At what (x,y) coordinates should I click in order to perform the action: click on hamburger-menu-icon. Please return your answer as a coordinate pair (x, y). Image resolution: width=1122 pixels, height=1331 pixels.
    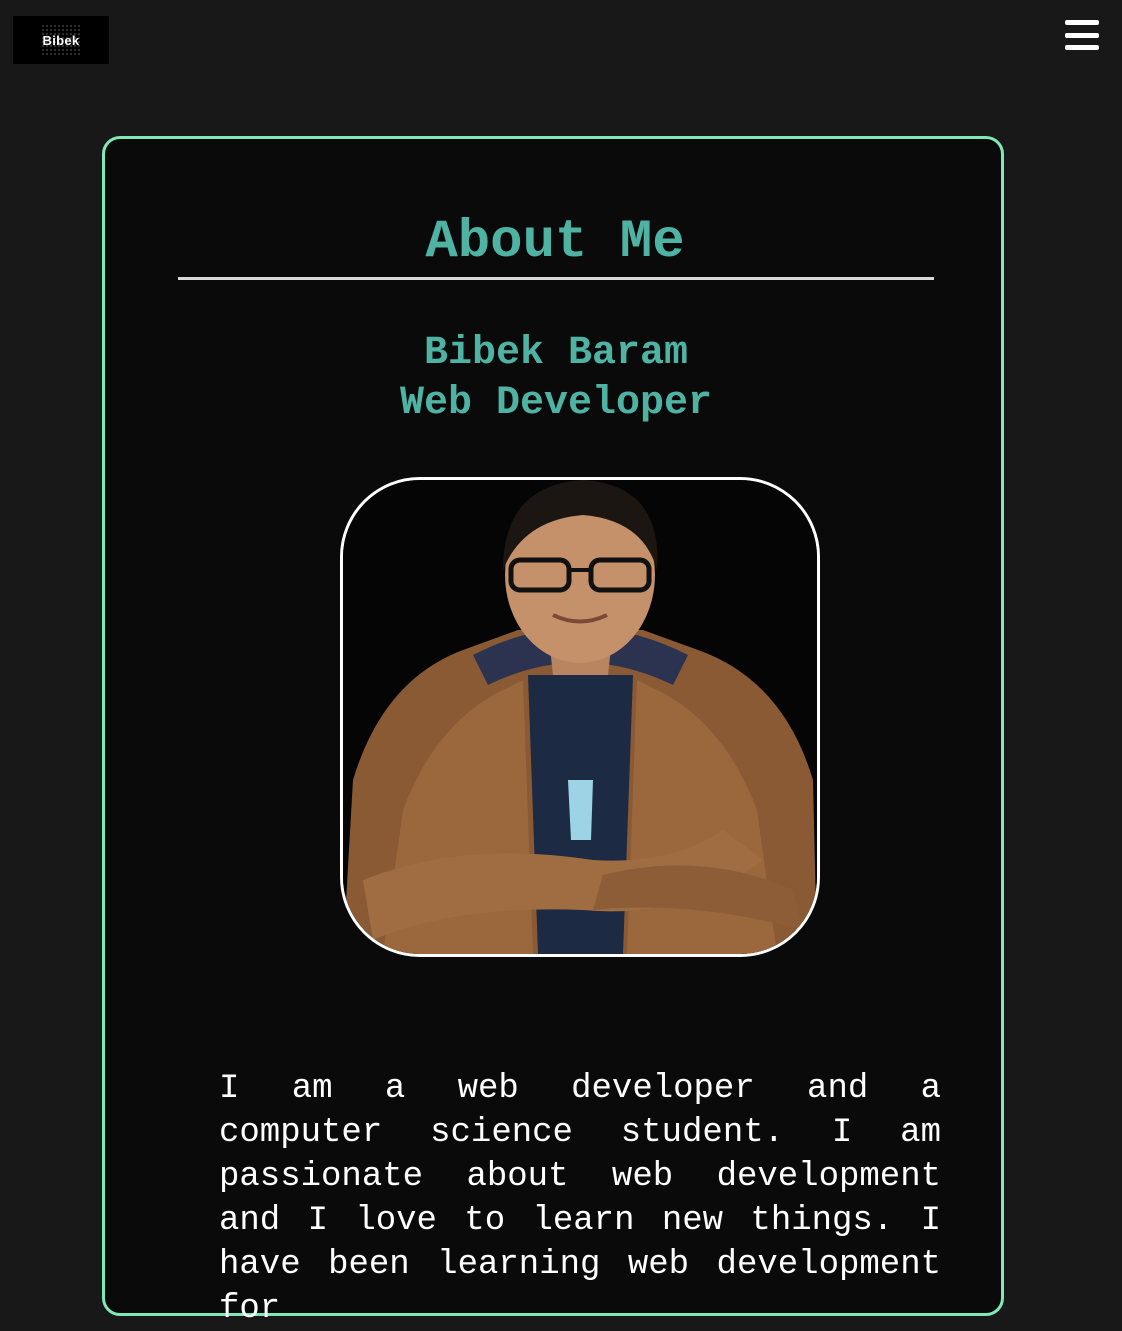
    Looking at the image, I should click on (1082, 35).